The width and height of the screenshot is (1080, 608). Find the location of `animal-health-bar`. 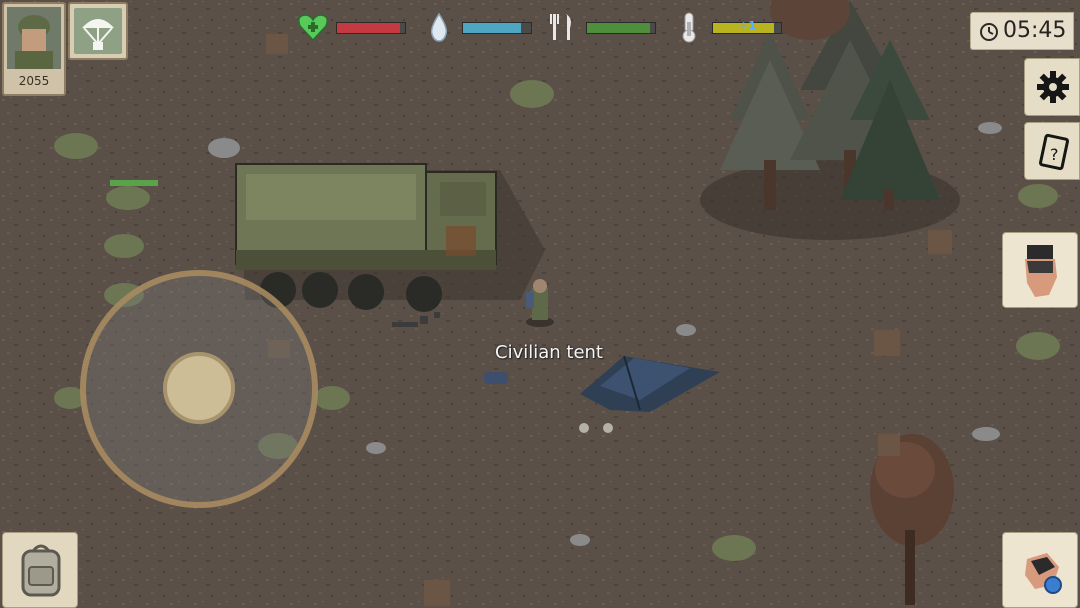

animal-health-bar is located at coordinates (134, 183).